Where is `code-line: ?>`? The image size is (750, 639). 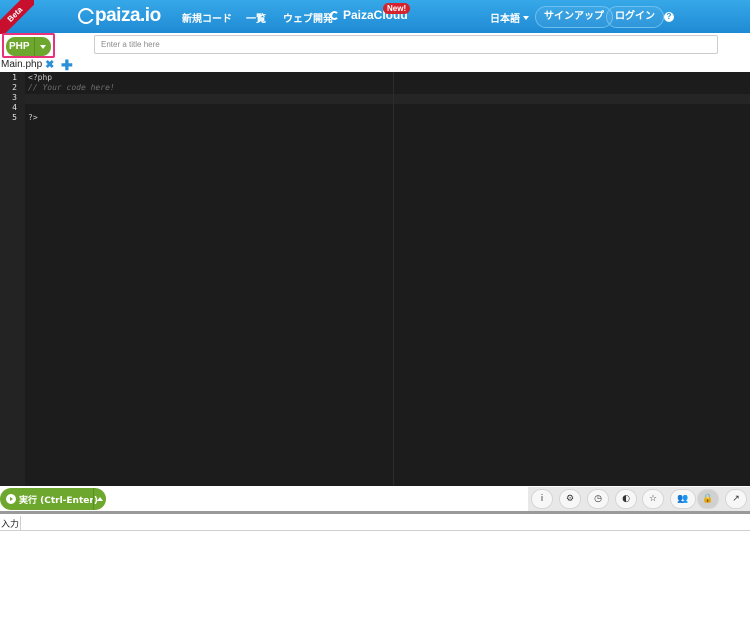
code-line: ?> is located at coordinates (33, 117).